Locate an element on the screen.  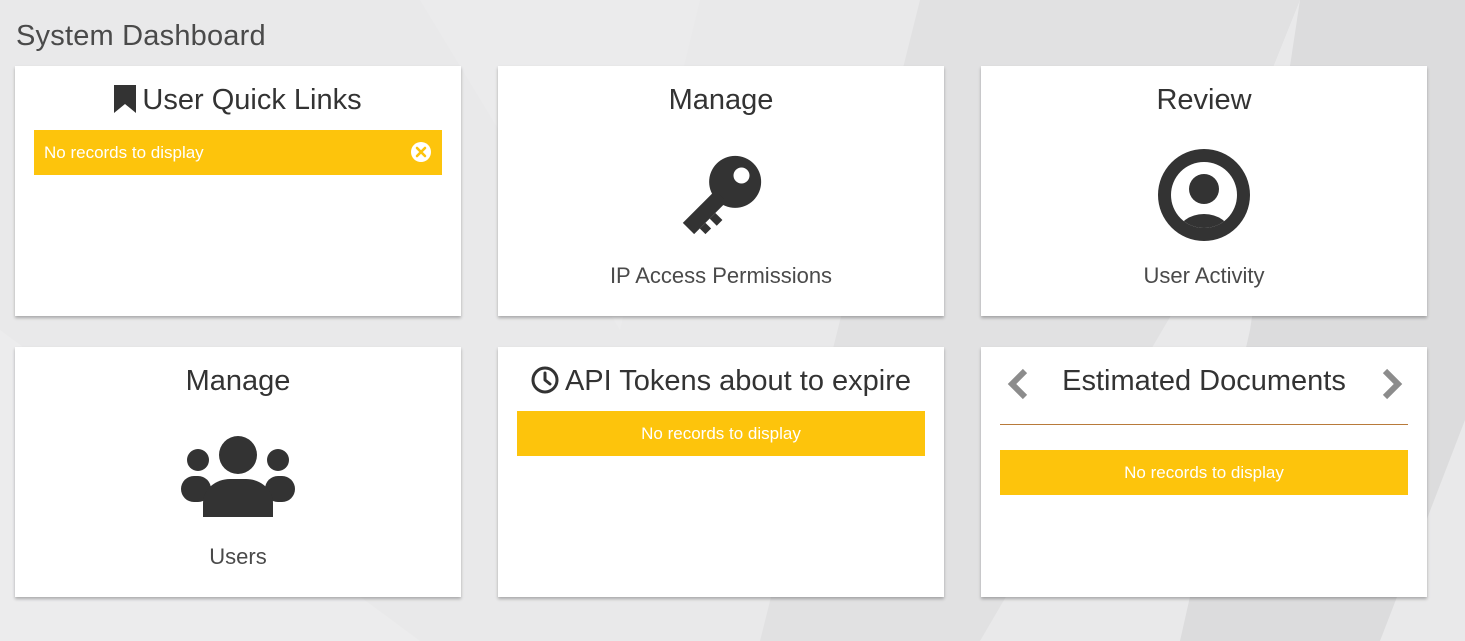
chevron-right-icon is located at coordinates (1392, 384).